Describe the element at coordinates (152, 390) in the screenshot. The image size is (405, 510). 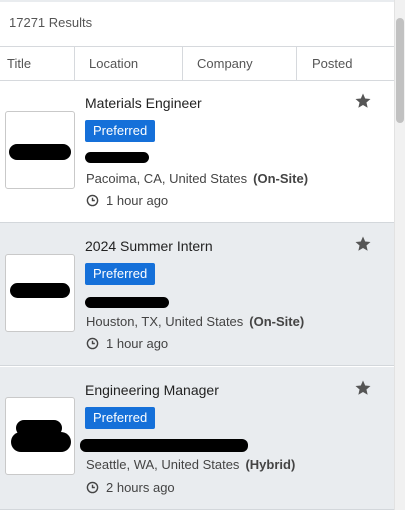
I see `job-title: Engineering Manager` at that location.